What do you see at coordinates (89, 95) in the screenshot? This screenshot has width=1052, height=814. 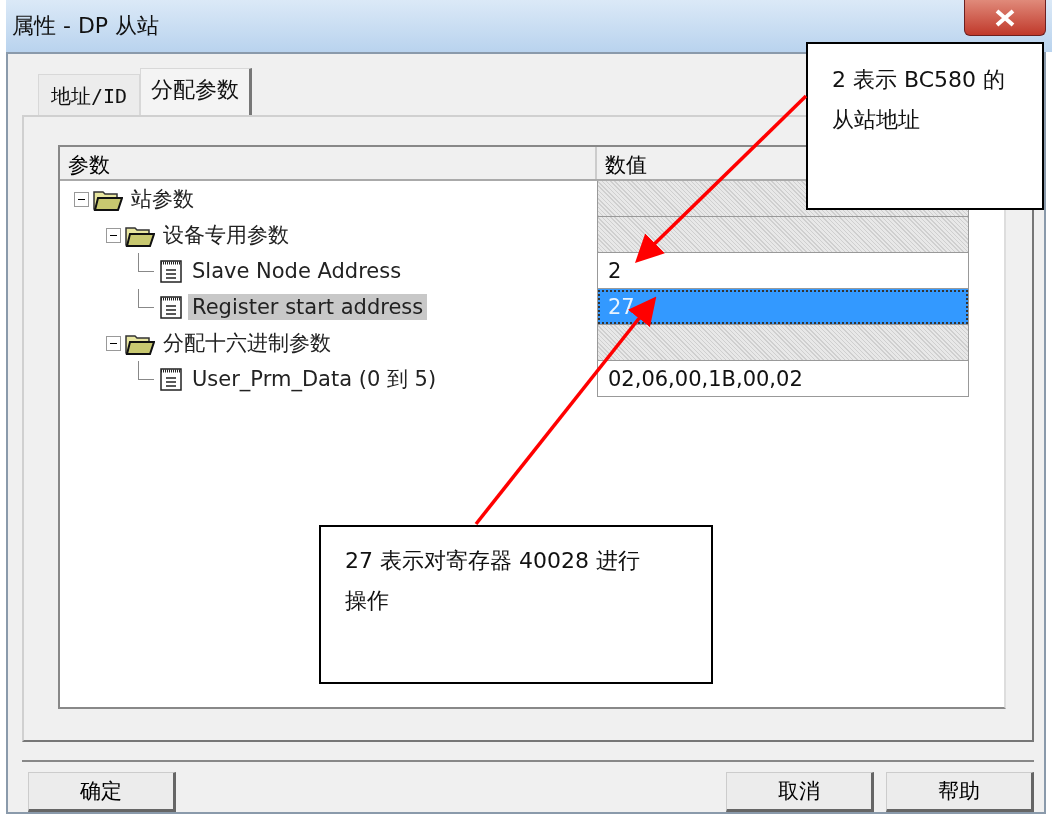 I see `tab: 地址/ID` at bounding box center [89, 95].